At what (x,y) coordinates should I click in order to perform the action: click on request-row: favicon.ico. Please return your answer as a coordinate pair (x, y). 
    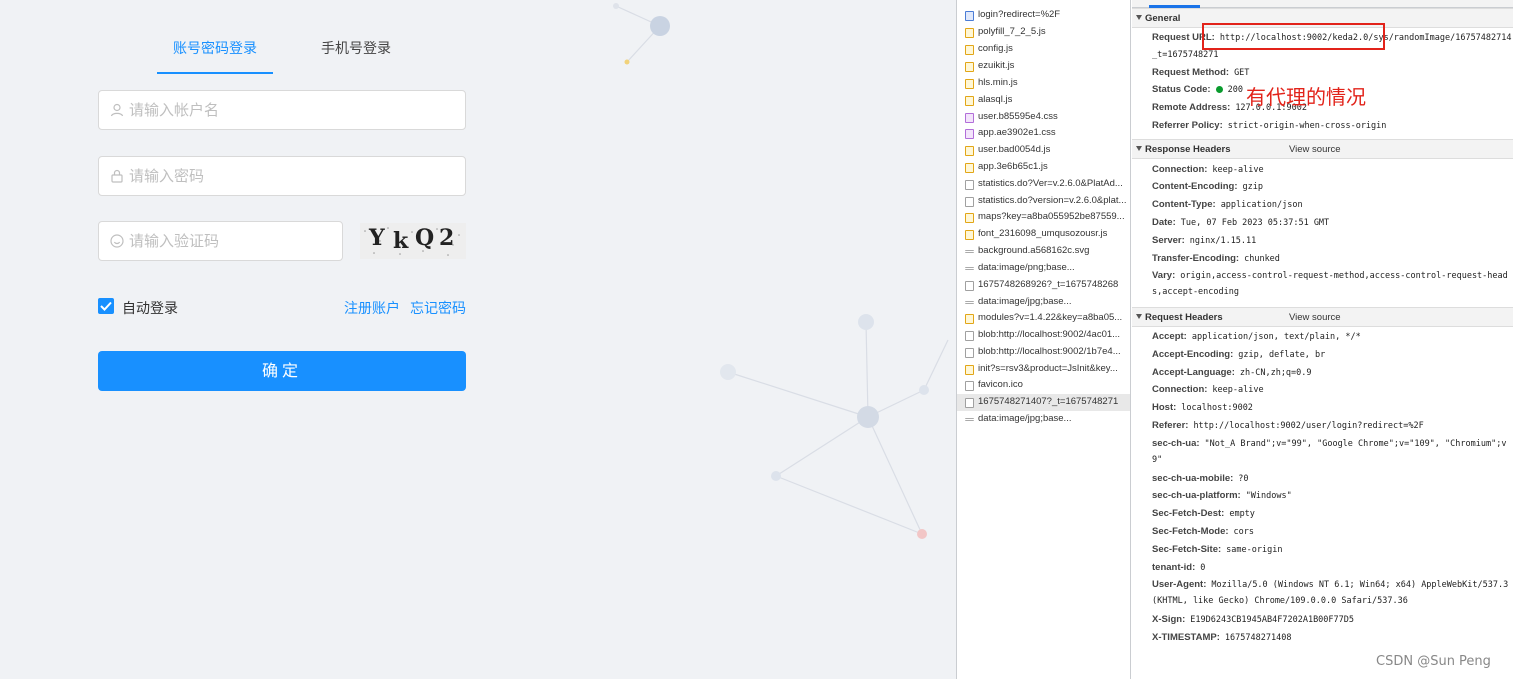
    Looking at the image, I should click on (1043, 385).